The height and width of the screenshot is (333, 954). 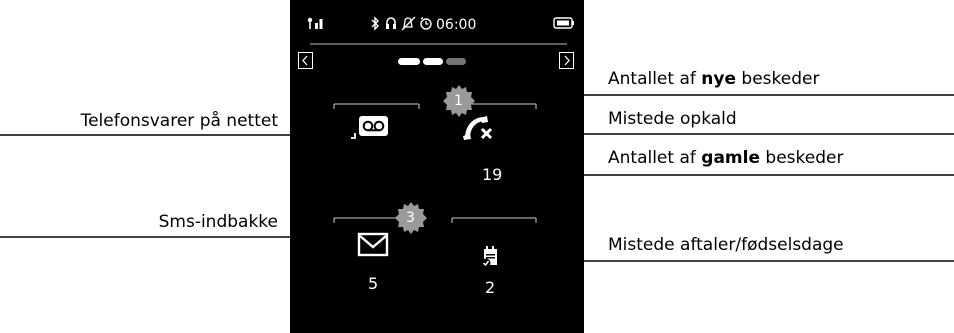 What do you see at coordinates (714, 79) in the screenshot?
I see `new-messages-label: Antallet af nye beskeder` at bounding box center [714, 79].